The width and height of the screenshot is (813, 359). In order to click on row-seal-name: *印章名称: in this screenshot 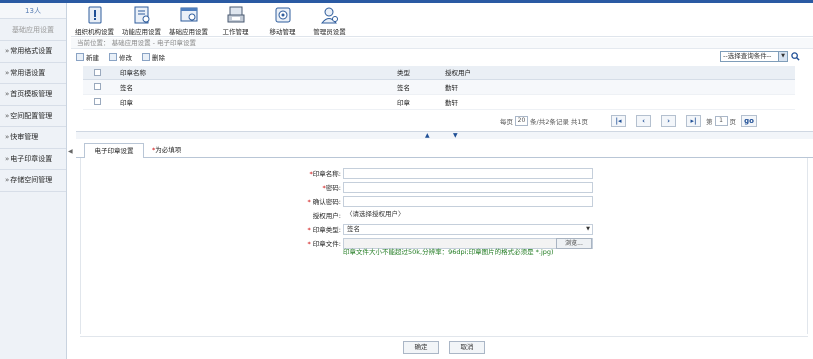, I will do `click(445, 173)`.